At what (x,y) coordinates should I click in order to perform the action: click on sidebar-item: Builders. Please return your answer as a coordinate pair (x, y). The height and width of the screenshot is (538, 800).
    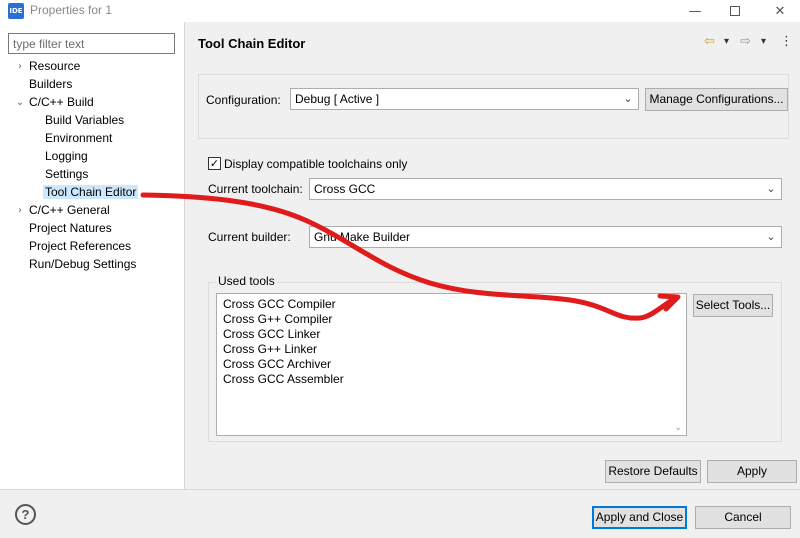
    Looking at the image, I should click on (50, 84).